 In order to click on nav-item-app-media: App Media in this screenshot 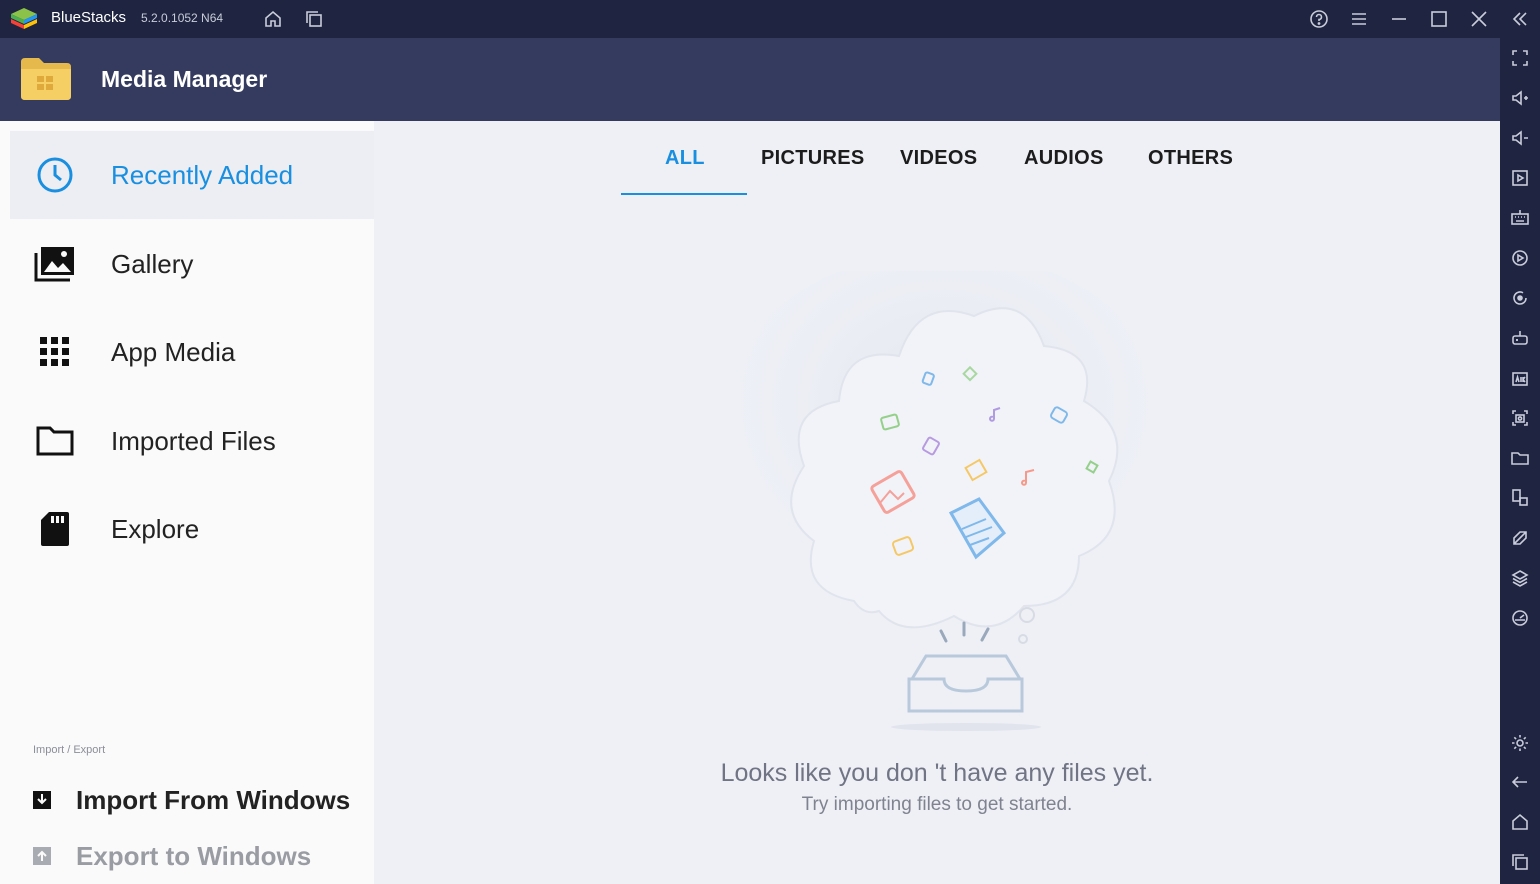, I will do `click(192, 352)`.